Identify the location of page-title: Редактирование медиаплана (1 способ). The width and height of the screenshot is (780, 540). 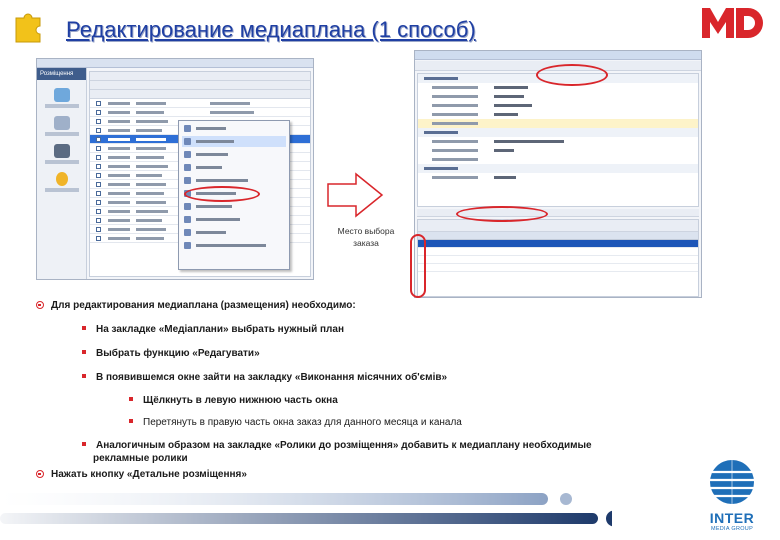
(271, 29).